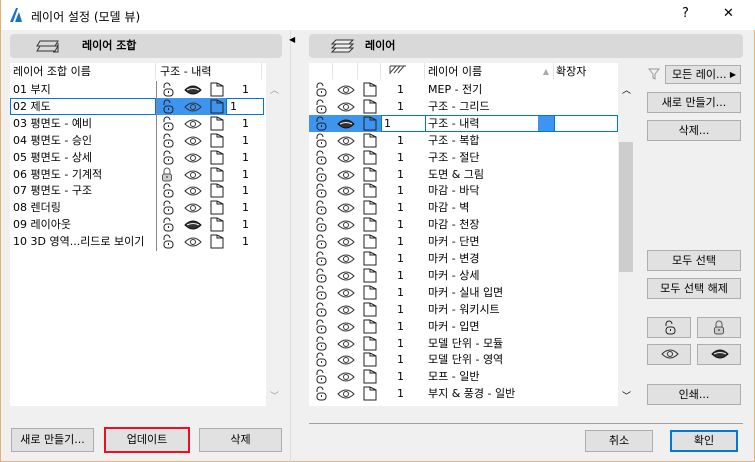 The height and width of the screenshot is (462, 755). What do you see at coordinates (138, 89) in the screenshot?
I see `table-row: 01 부지 1` at bounding box center [138, 89].